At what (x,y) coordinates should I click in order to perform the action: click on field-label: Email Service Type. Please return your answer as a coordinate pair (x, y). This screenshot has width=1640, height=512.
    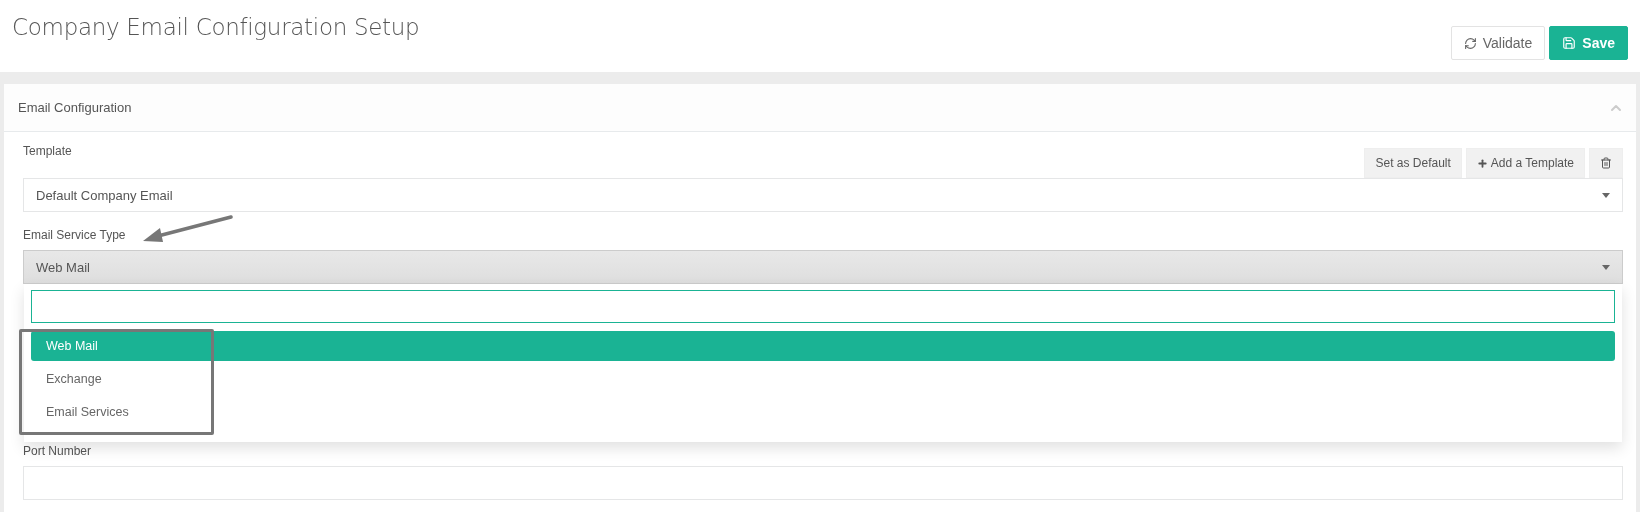
    Looking at the image, I should click on (74, 236).